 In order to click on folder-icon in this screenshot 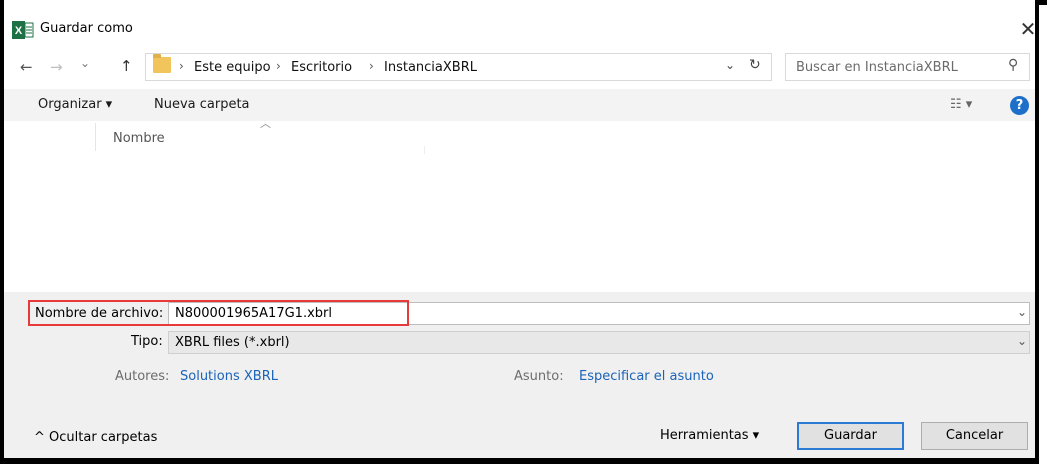, I will do `click(162, 63)`.